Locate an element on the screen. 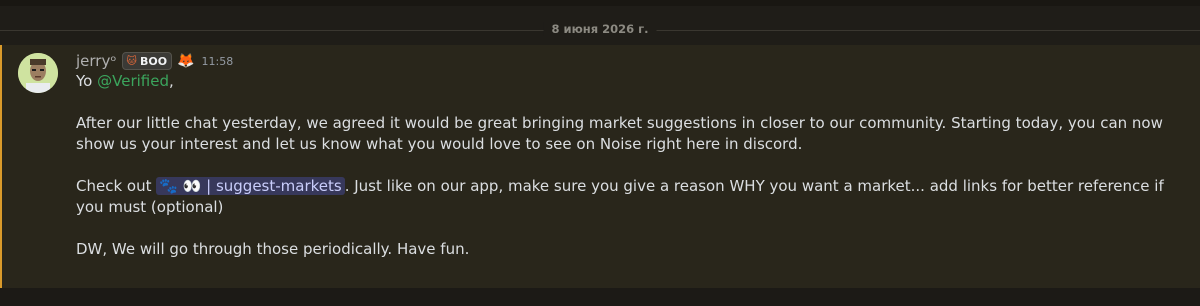  channel-name: suggest-markets is located at coordinates (278, 186).